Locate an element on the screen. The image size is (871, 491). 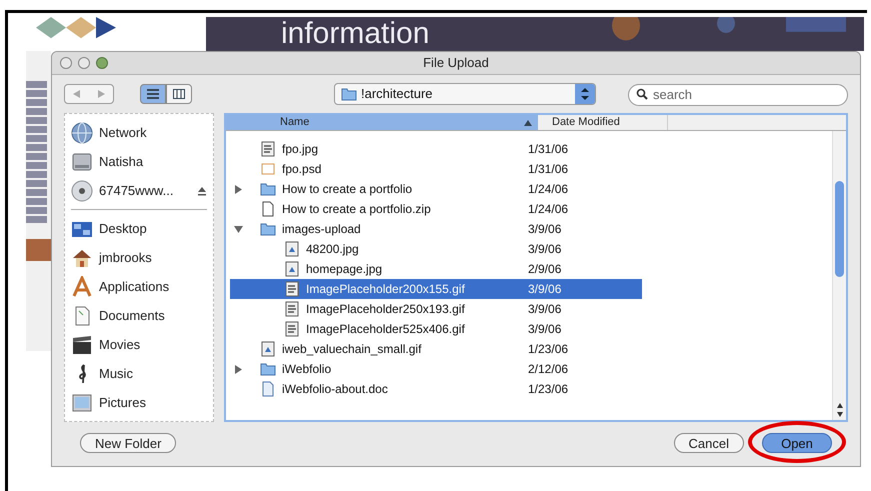
dropdown-arrows-icon is located at coordinates (585, 94).